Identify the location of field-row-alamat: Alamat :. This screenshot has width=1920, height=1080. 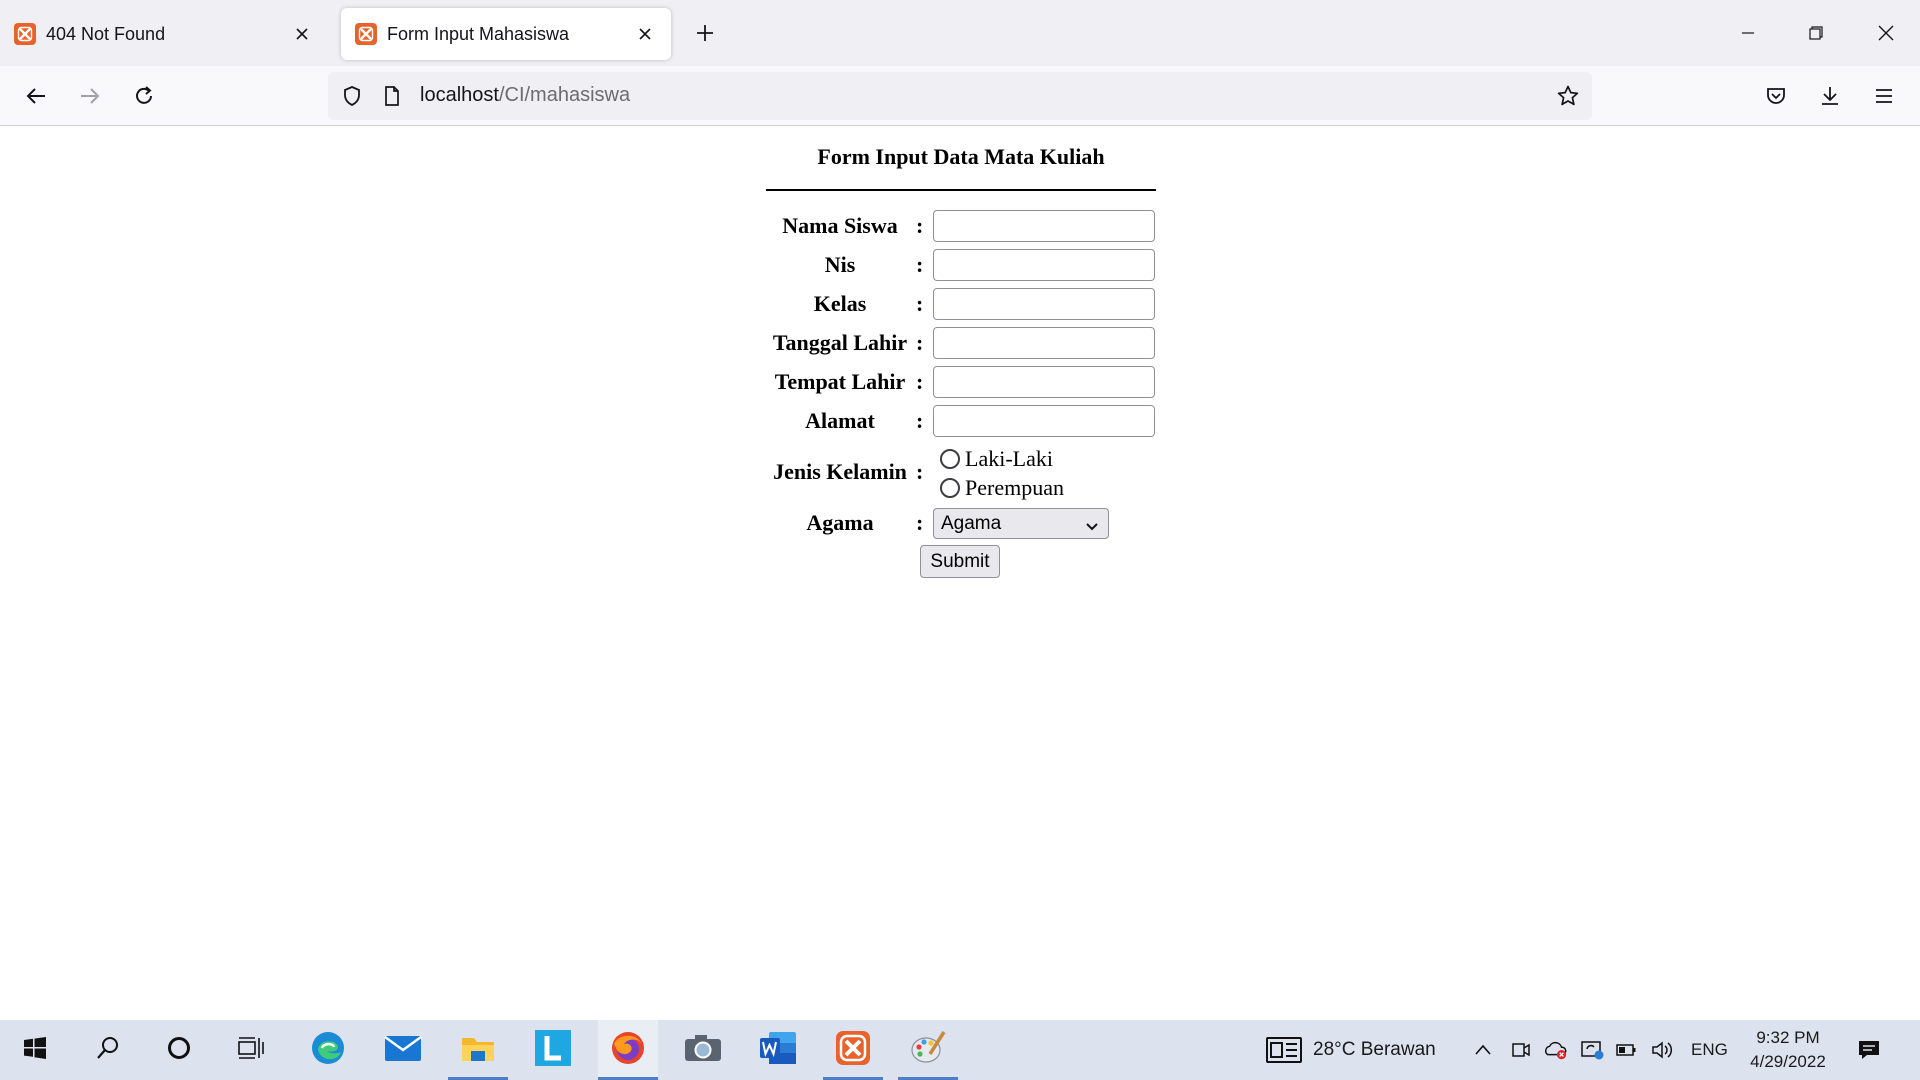
(961, 421).